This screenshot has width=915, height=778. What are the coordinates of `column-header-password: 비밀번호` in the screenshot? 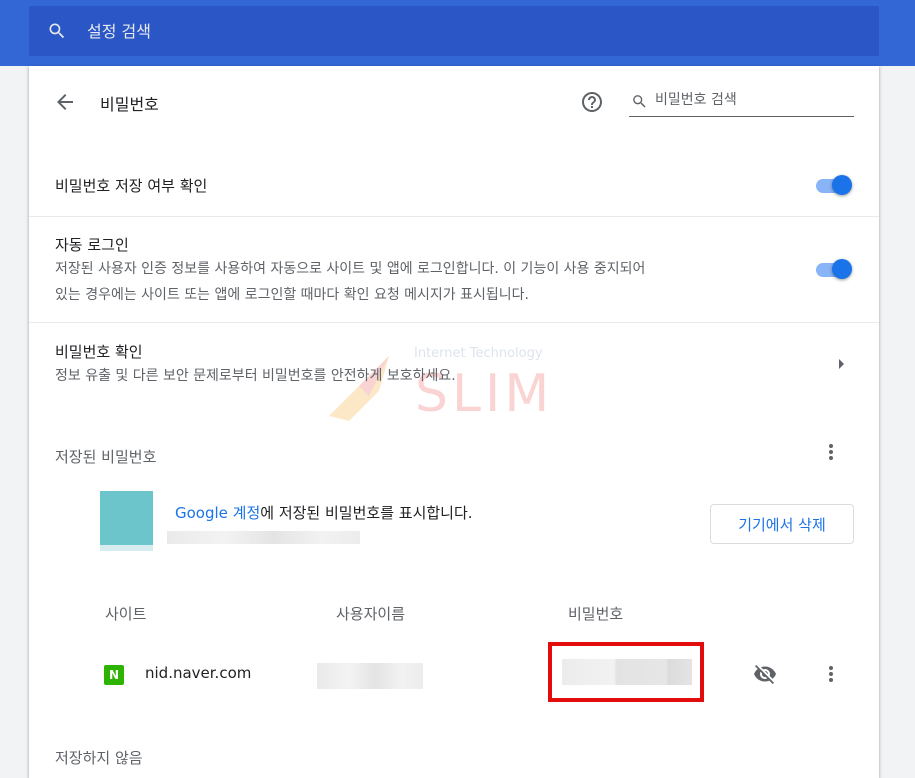 It's located at (596, 614).